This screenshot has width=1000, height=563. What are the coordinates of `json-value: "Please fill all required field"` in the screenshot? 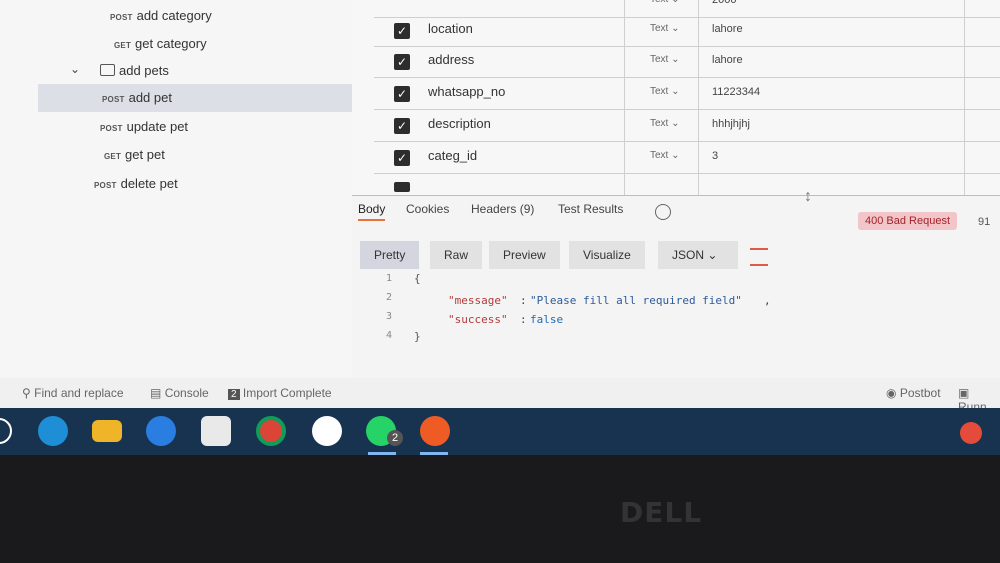 It's located at (636, 300).